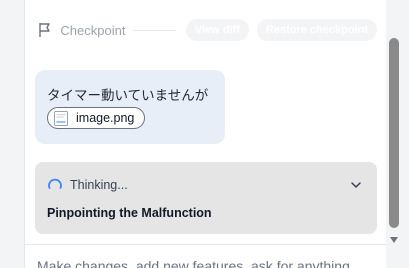  Describe the element at coordinates (394, 237) in the screenshot. I see `scroll-down-arrow-icon` at that location.